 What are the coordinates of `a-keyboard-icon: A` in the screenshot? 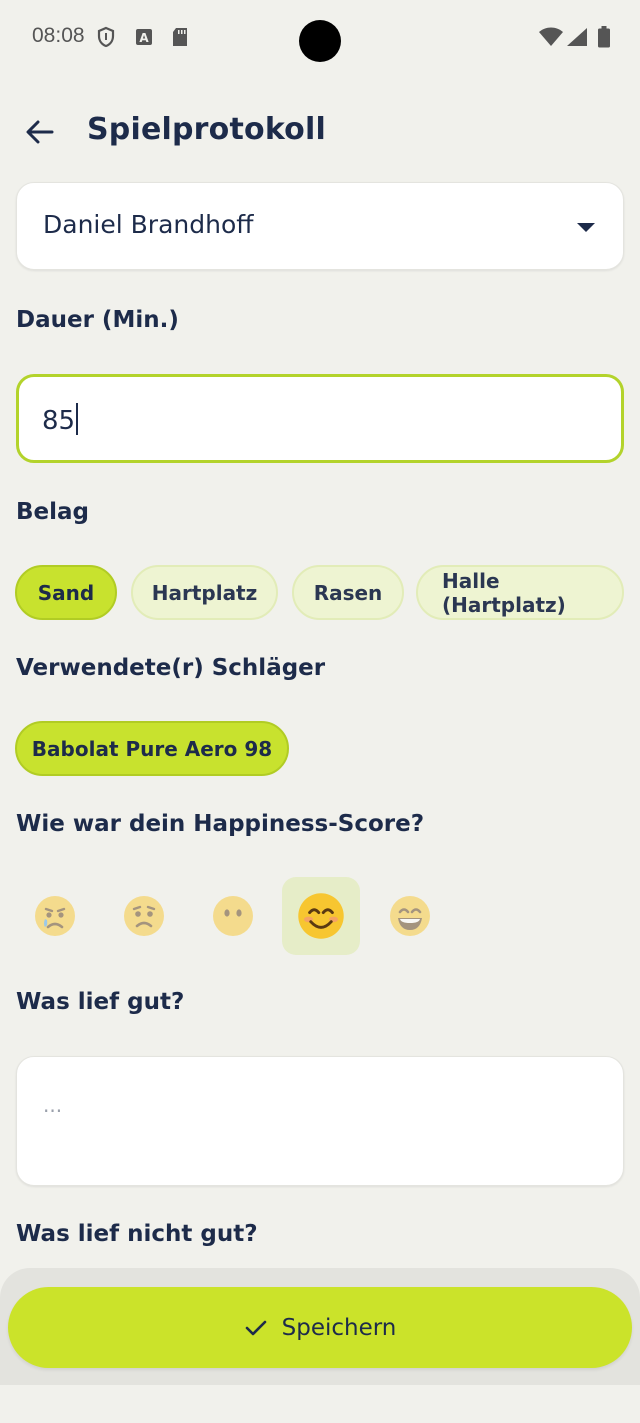 It's located at (144, 37).